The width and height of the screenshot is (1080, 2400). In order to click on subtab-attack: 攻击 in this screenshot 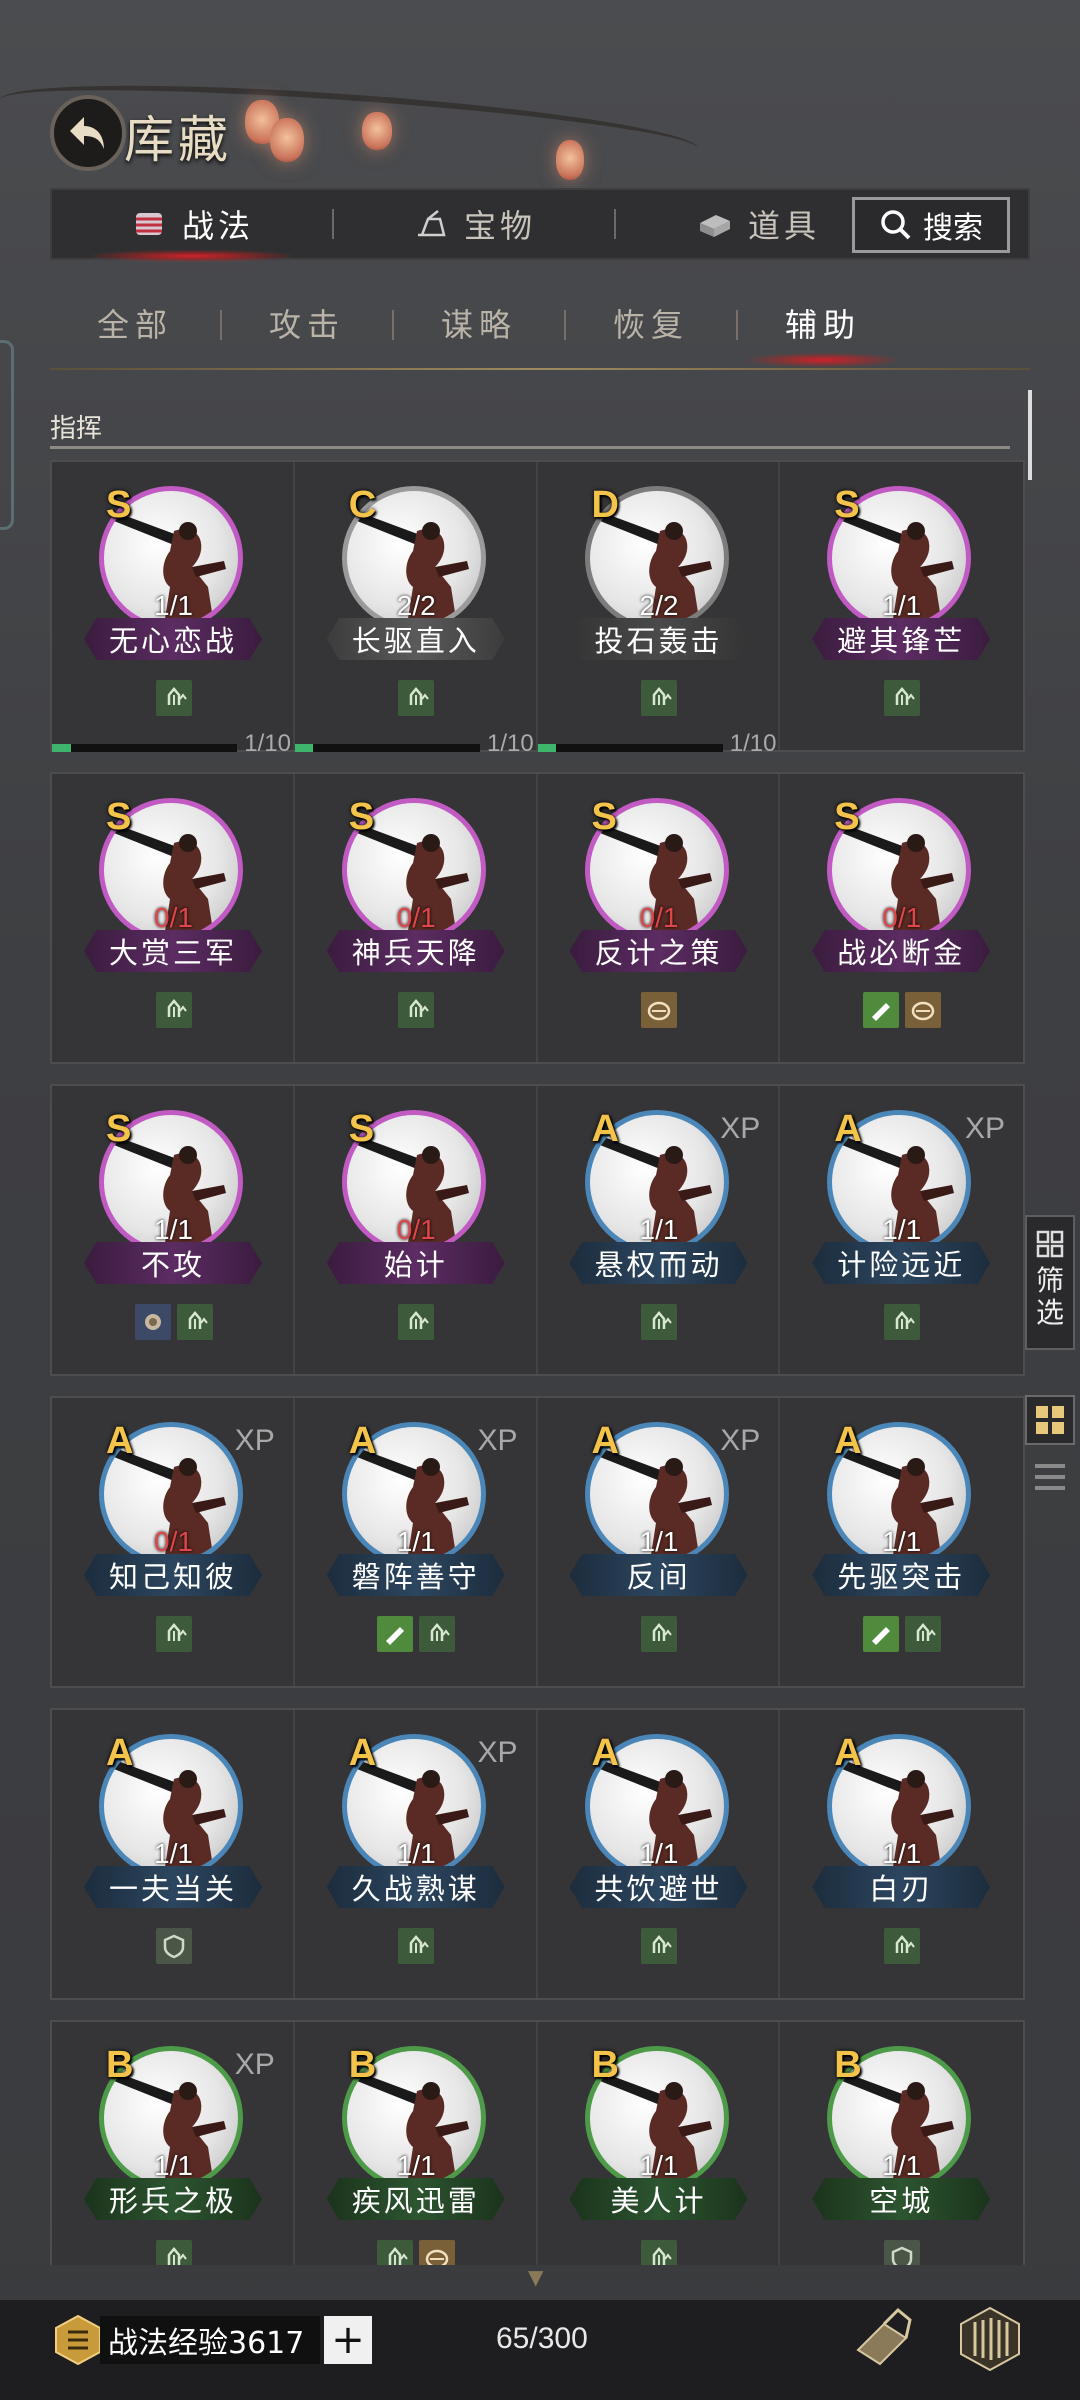, I will do `click(307, 325)`.